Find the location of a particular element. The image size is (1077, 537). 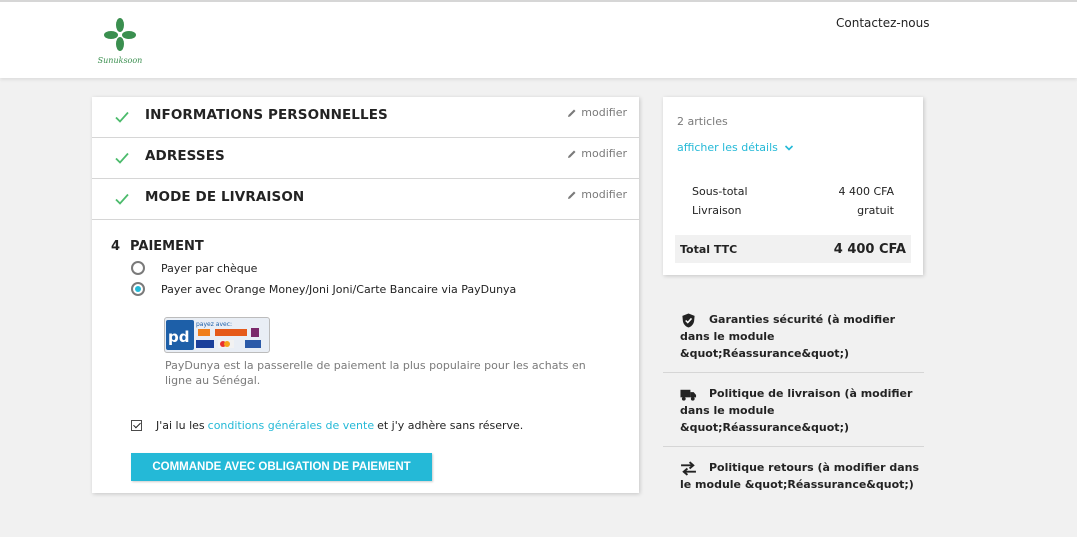

paydunya-logo: pd payez avec: is located at coordinates (217, 335).